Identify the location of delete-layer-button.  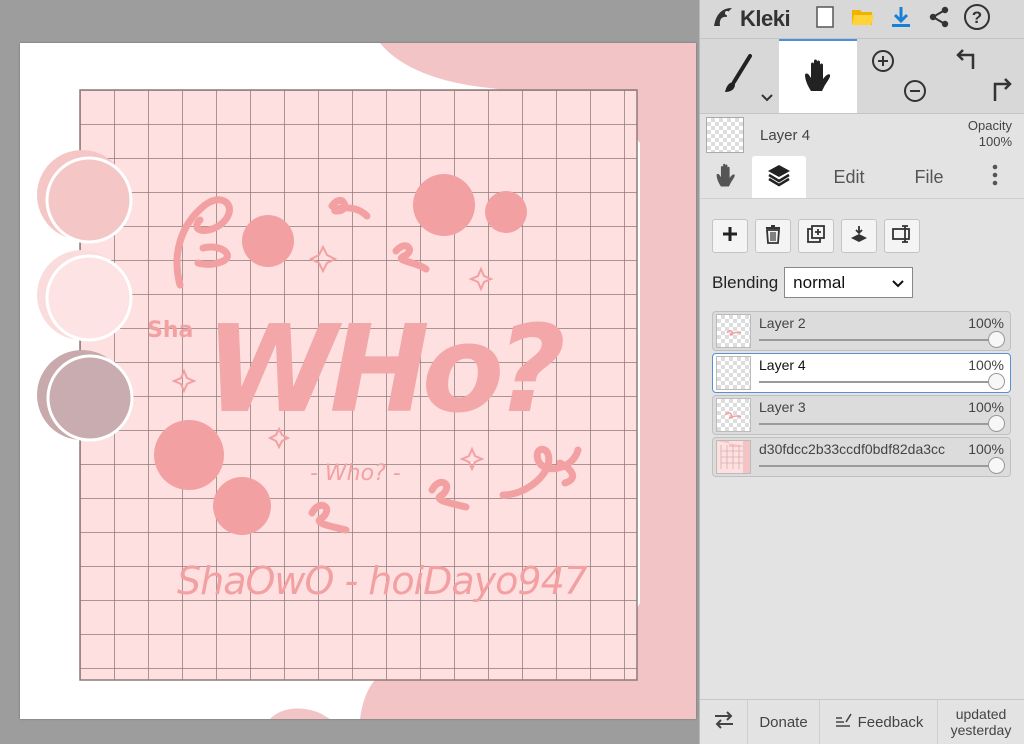
(773, 236).